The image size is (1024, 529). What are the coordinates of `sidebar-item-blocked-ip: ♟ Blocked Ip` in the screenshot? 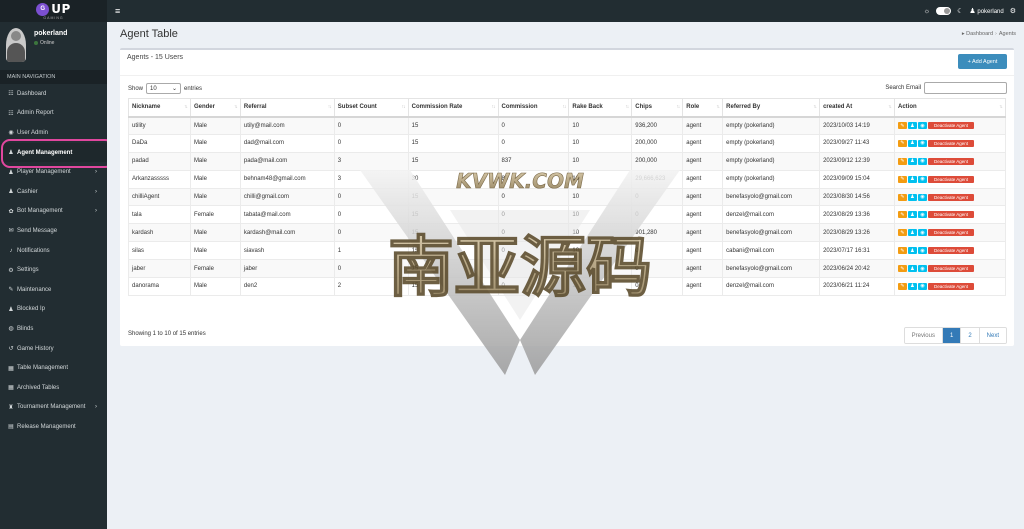 It's located at (53, 310).